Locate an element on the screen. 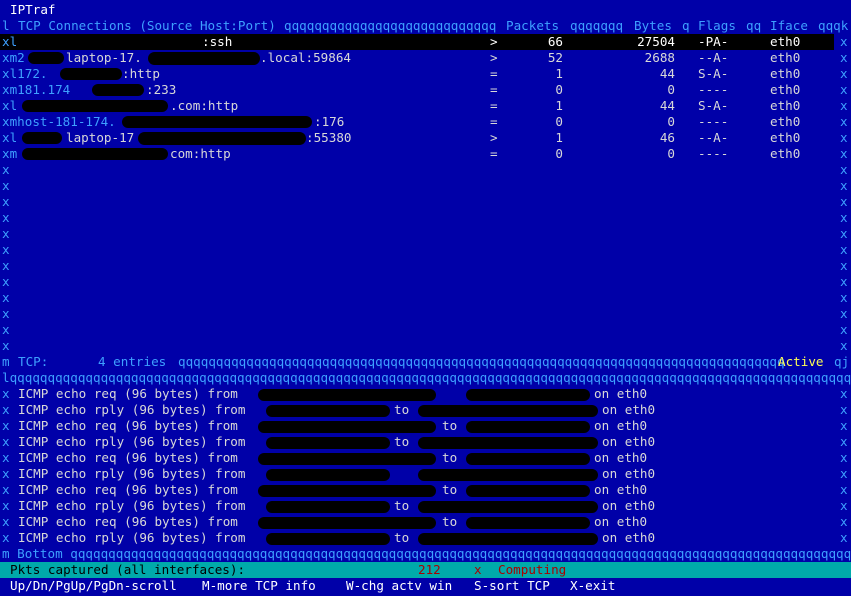 This screenshot has width=851, height=596. connection-host: .com:http is located at coordinates (204, 105).